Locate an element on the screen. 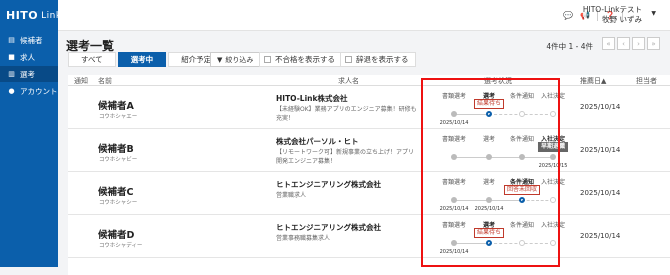 The height and width of the screenshot is (275, 670). stage-date: 2025/10/15 is located at coordinates (553, 166).